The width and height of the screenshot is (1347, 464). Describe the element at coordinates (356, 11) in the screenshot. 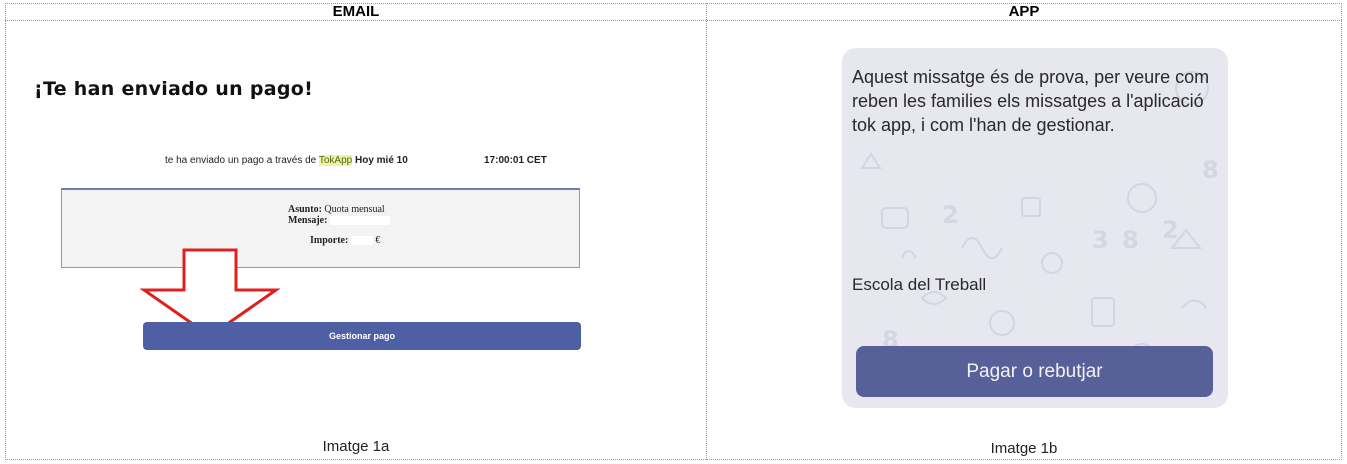

I see `column-header-email: EMAIL` at that location.